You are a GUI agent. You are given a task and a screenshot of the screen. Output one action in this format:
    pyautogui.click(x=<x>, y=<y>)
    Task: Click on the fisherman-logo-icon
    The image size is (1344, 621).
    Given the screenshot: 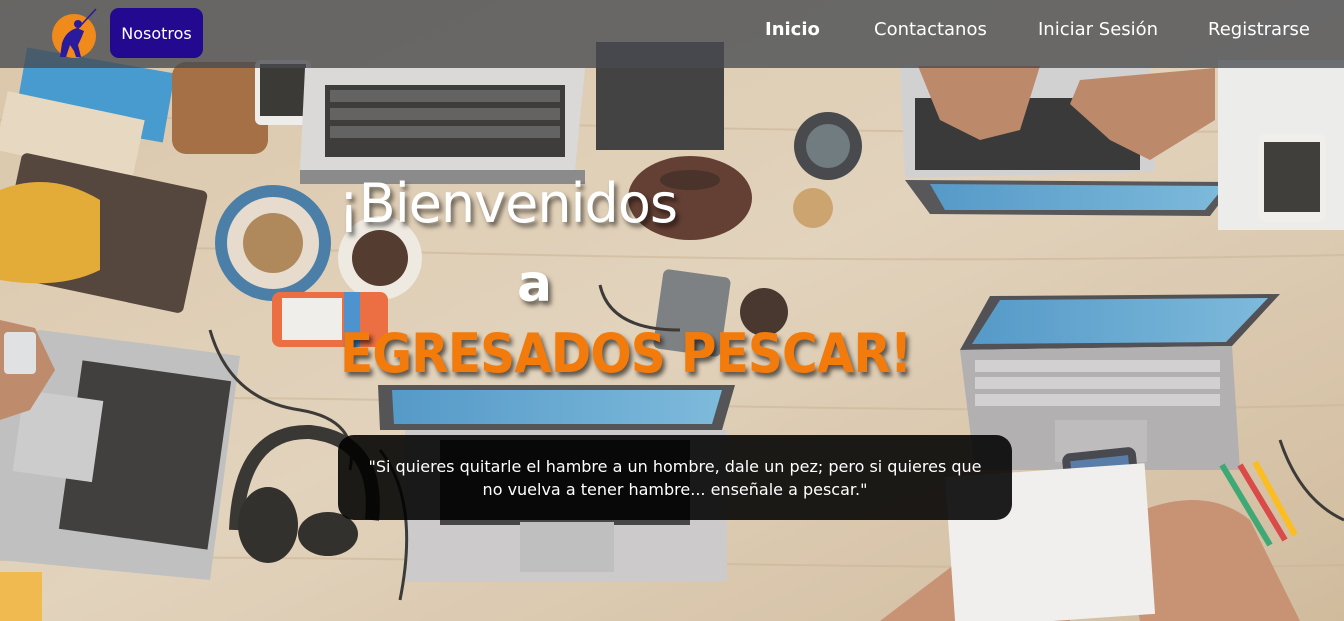 What is the action you would take?
    pyautogui.click(x=74, y=33)
    